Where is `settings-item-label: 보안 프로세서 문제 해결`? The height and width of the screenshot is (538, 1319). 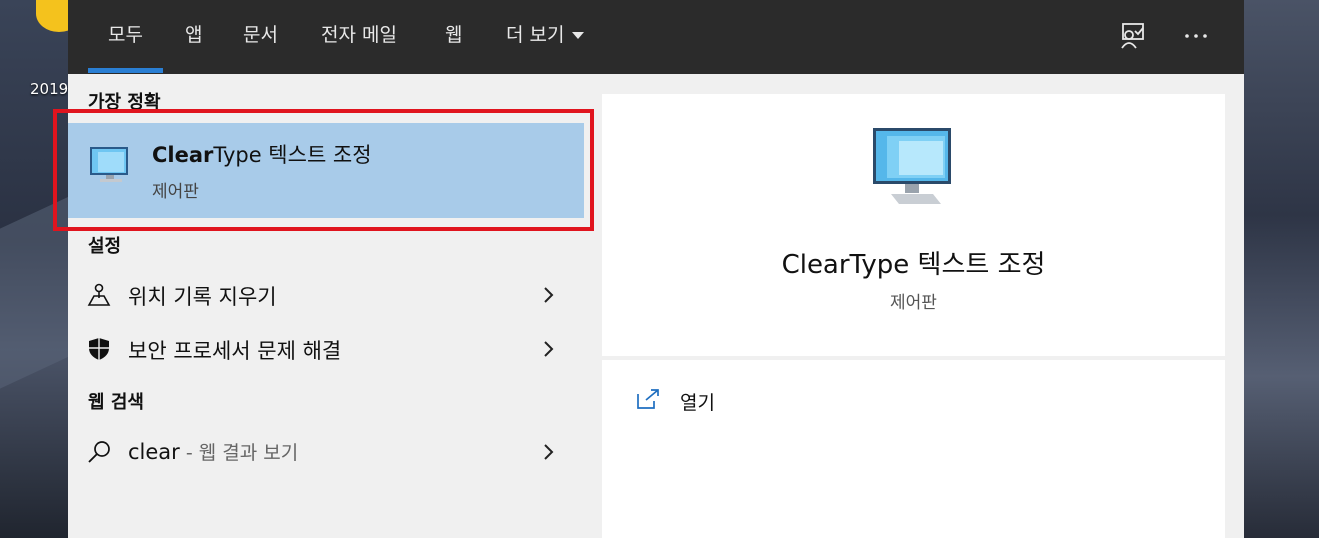
settings-item-label: 보안 프로세서 문제 해결 is located at coordinates (235, 351).